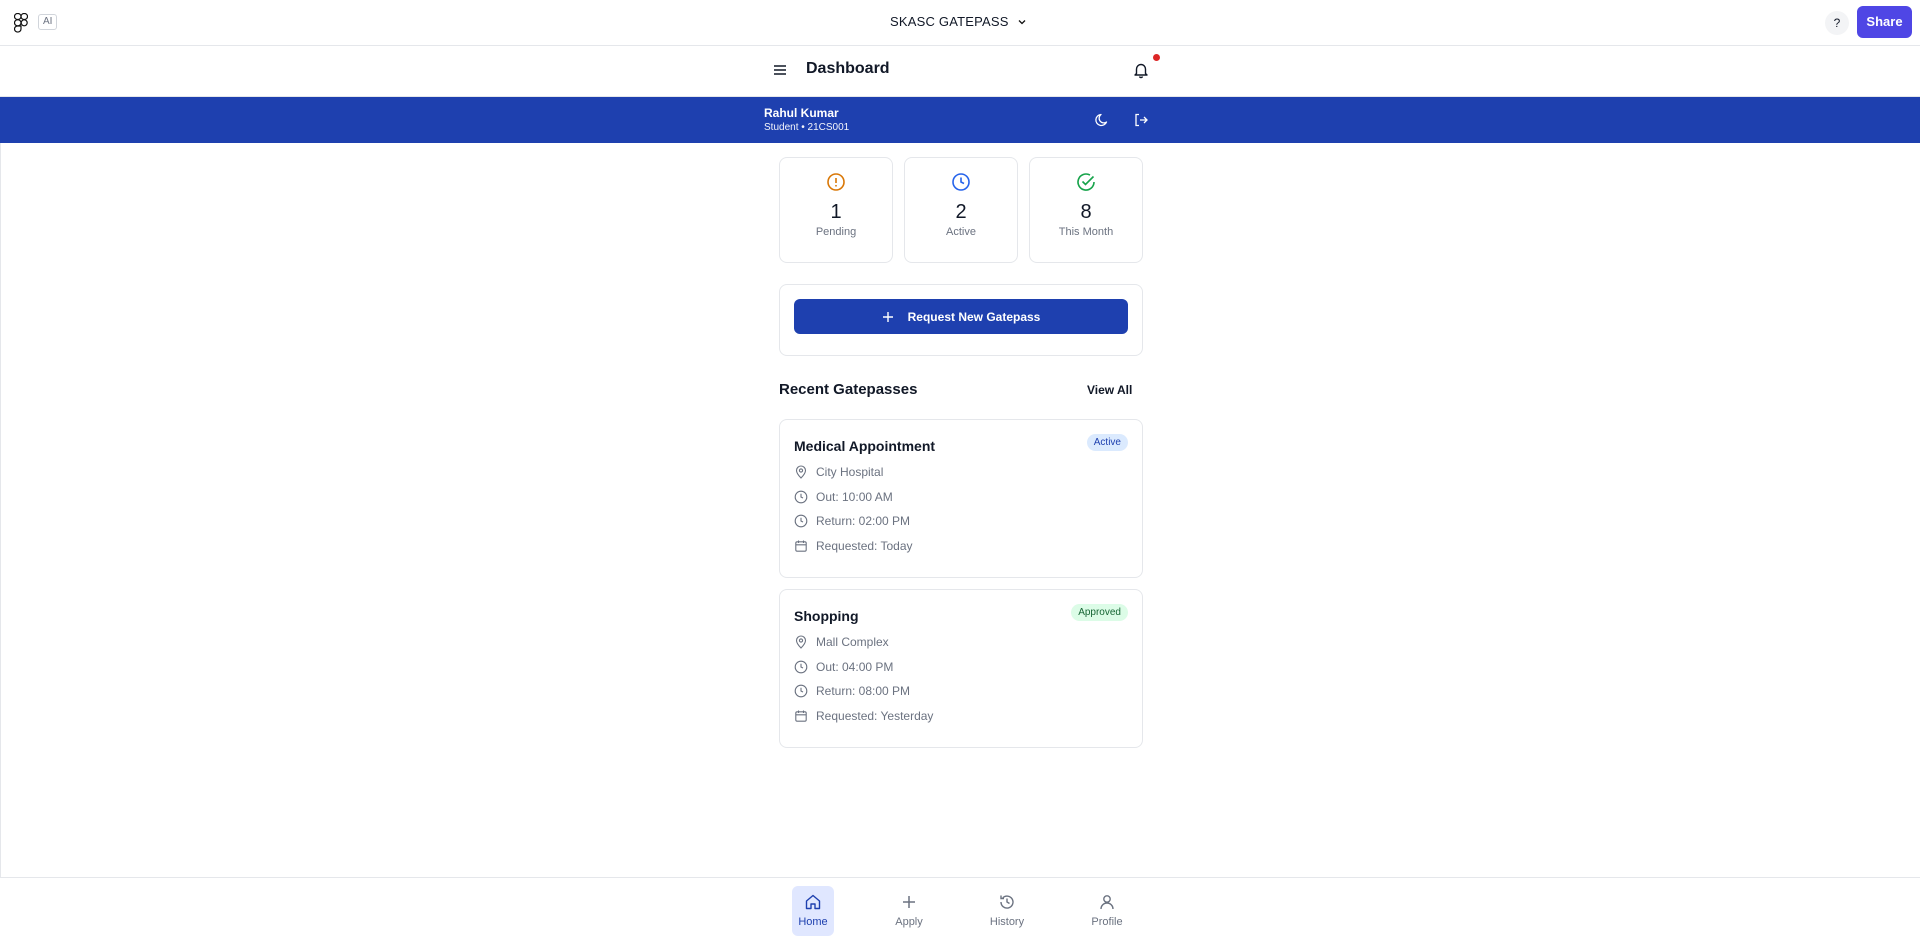 The height and width of the screenshot is (943, 1920). I want to click on stats-row: 1 Pending 2 Active 8 This Month, so click(961, 210).